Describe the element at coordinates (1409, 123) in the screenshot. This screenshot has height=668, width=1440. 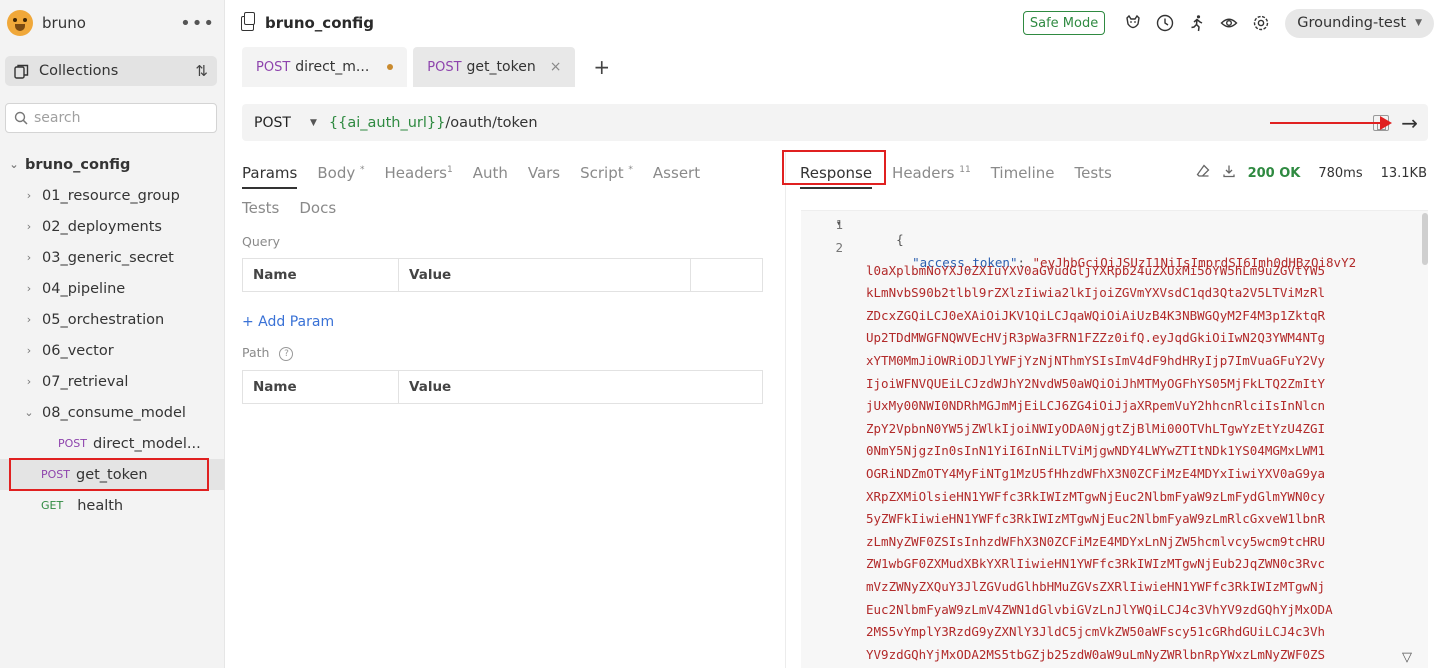
I see `send-arrow-icon: →` at that location.